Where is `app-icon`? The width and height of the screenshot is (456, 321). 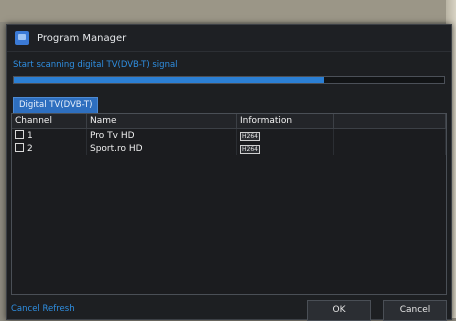
app-icon is located at coordinates (22, 38).